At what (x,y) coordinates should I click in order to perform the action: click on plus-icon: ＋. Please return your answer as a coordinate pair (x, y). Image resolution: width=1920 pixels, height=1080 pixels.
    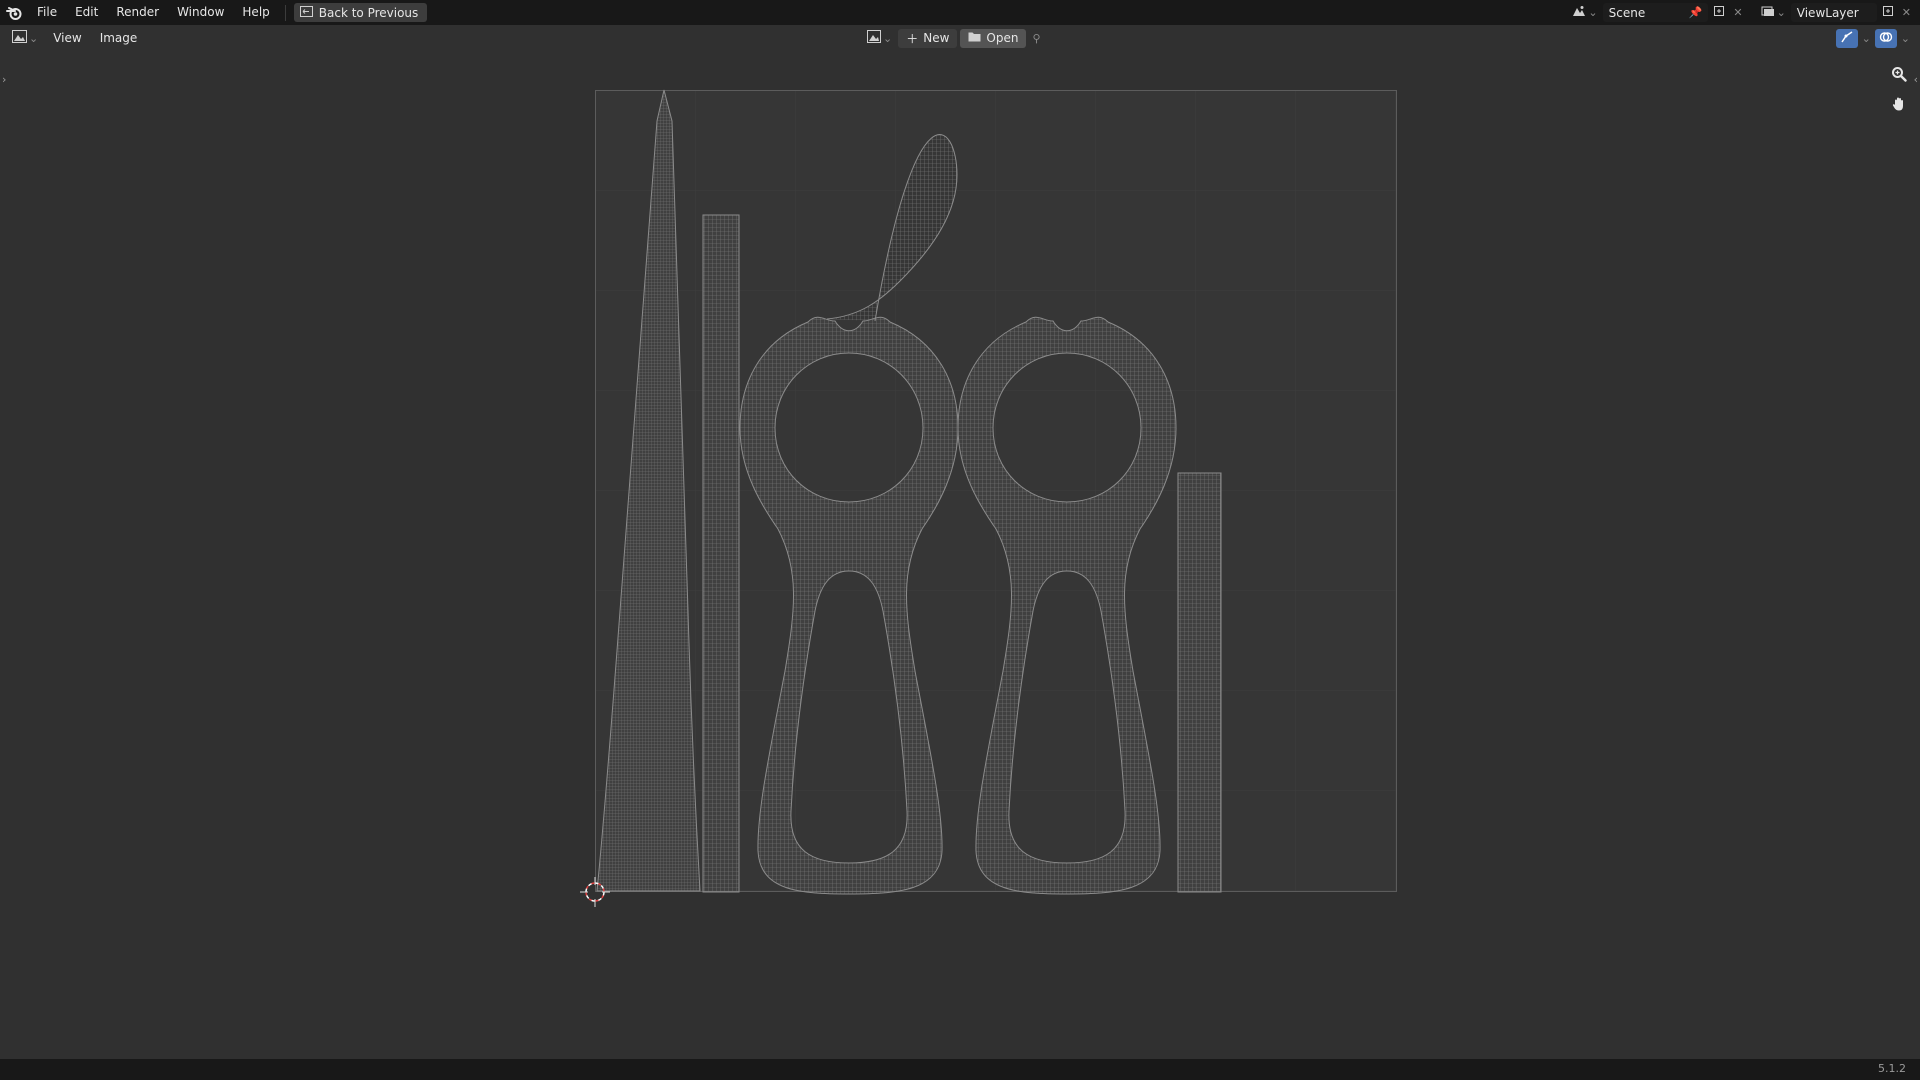
    Looking at the image, I should click on (912, 38).